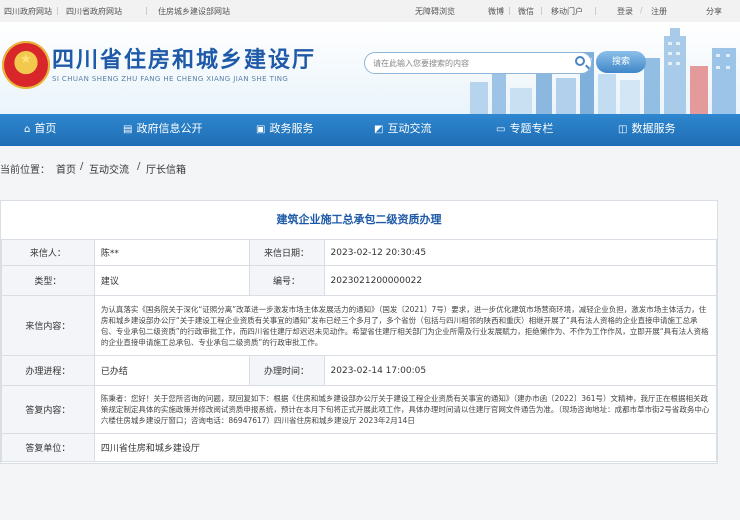 The image size is (740, 520). I want to click on table-row: 办理进程： 已办结 办理时间： 2023-02-14 17:00:05, so click(359, 370).